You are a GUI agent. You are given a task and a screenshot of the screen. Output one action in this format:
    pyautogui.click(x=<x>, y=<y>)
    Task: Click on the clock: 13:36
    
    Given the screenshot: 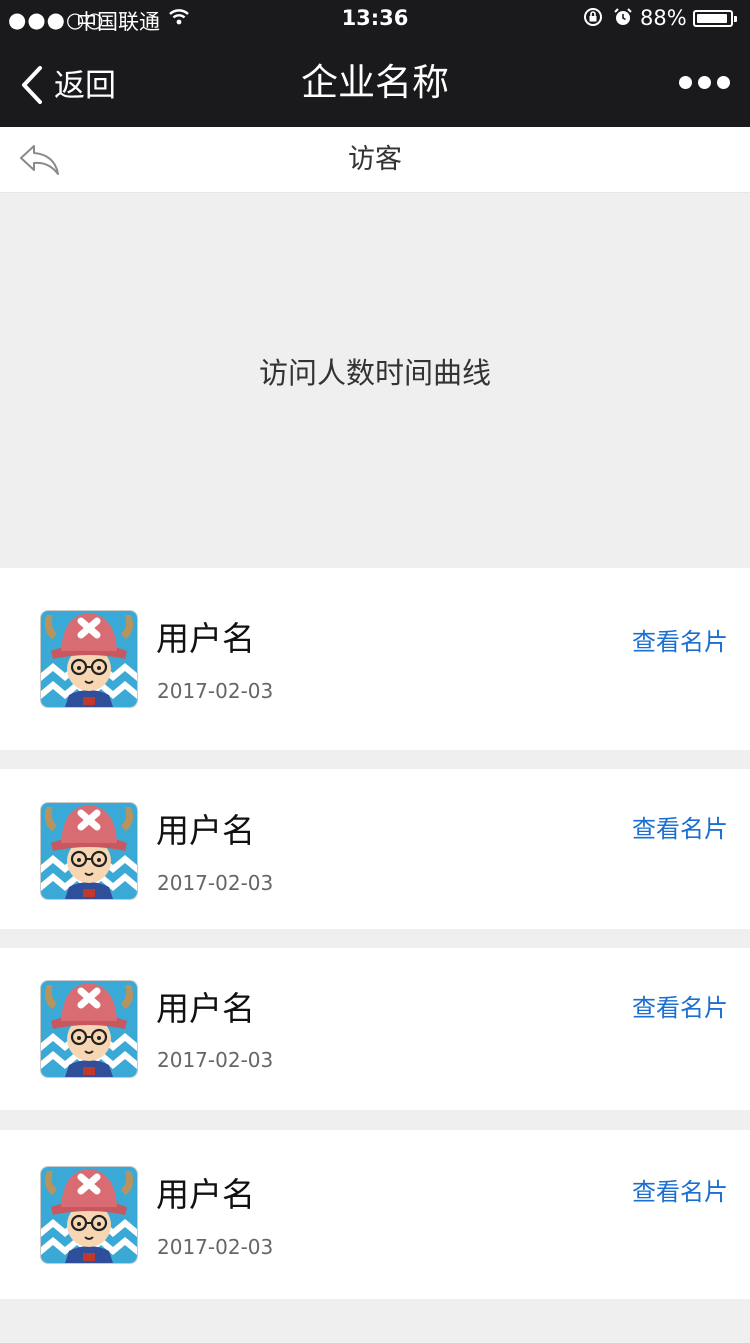 What is the action you would take?
    pyautogui.click(x=375, y=18)
    